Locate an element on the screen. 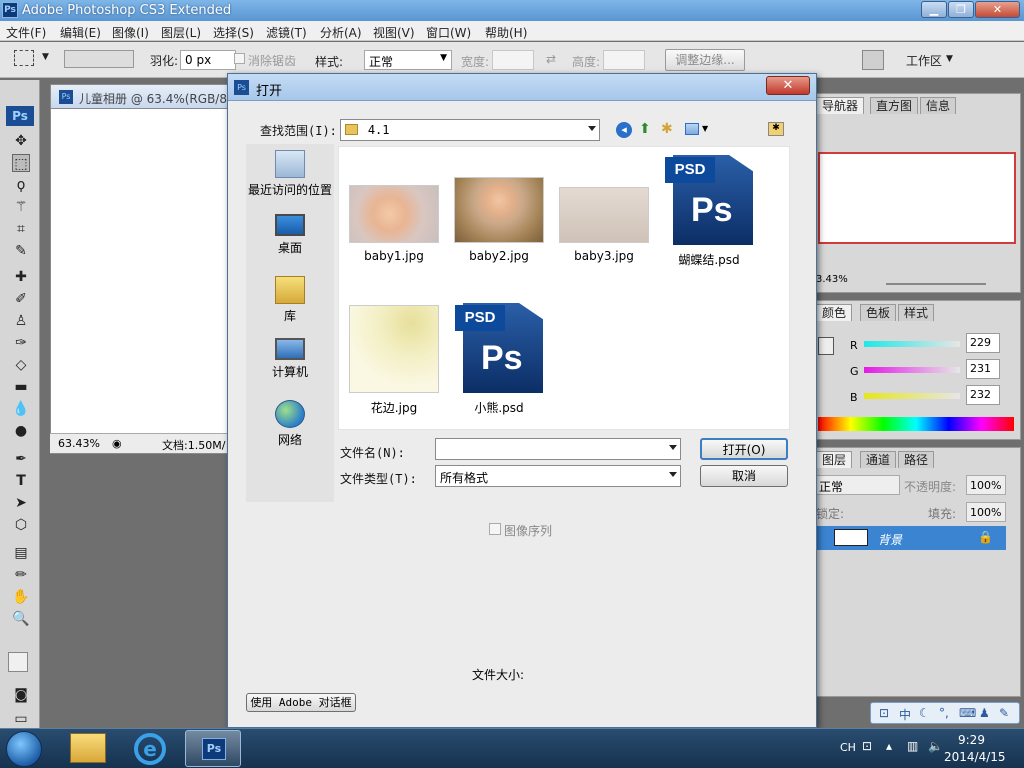 The width and height of the screenshot is (1024, 768). clock-time: 9:29 is located at coordinates (971, 740).